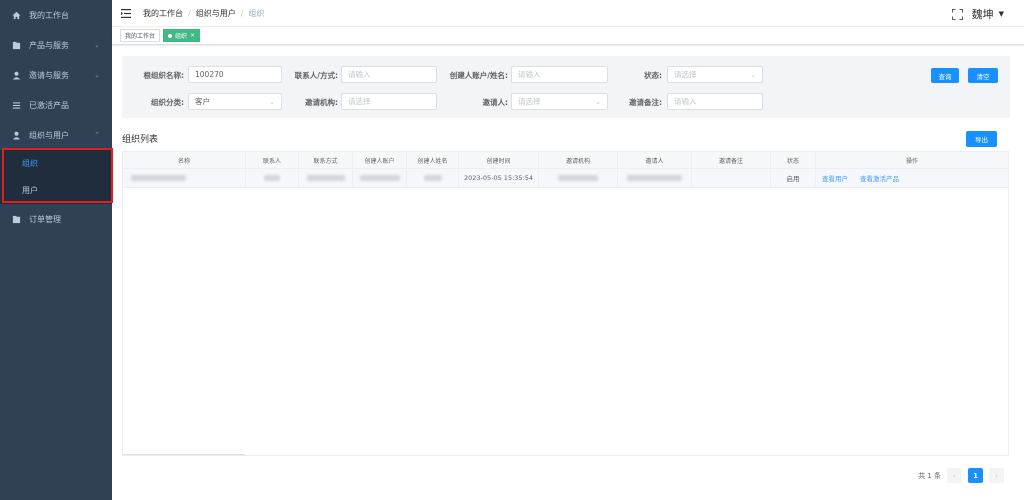 This screenshot has height=500, width=1024. Describe the element at coordinates (793, 178) in the screenshot. I see `cell-status: 启用` at that location.